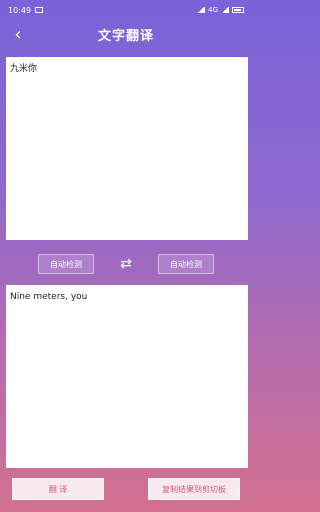  I want to click on bottom-action-bar: 翻 译 复制结果到剪切板, so click(126, 489).